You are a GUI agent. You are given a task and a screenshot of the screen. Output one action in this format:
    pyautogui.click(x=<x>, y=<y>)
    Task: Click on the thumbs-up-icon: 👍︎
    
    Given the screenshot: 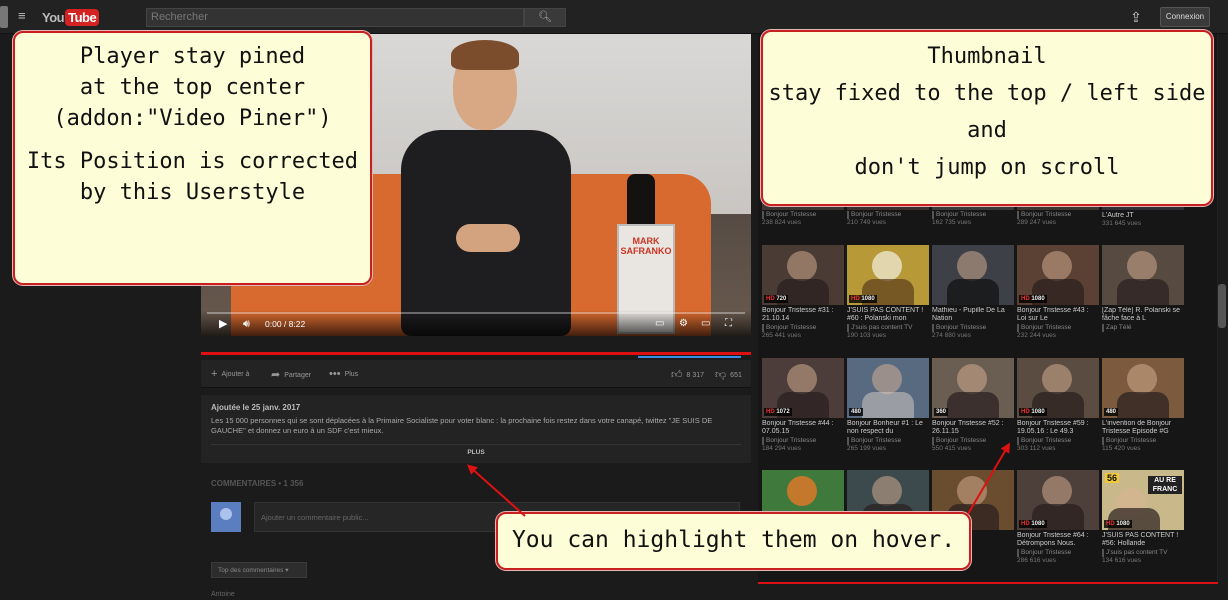 What is the action you would take?
    pyautogui.click(x=677, y=375)
    